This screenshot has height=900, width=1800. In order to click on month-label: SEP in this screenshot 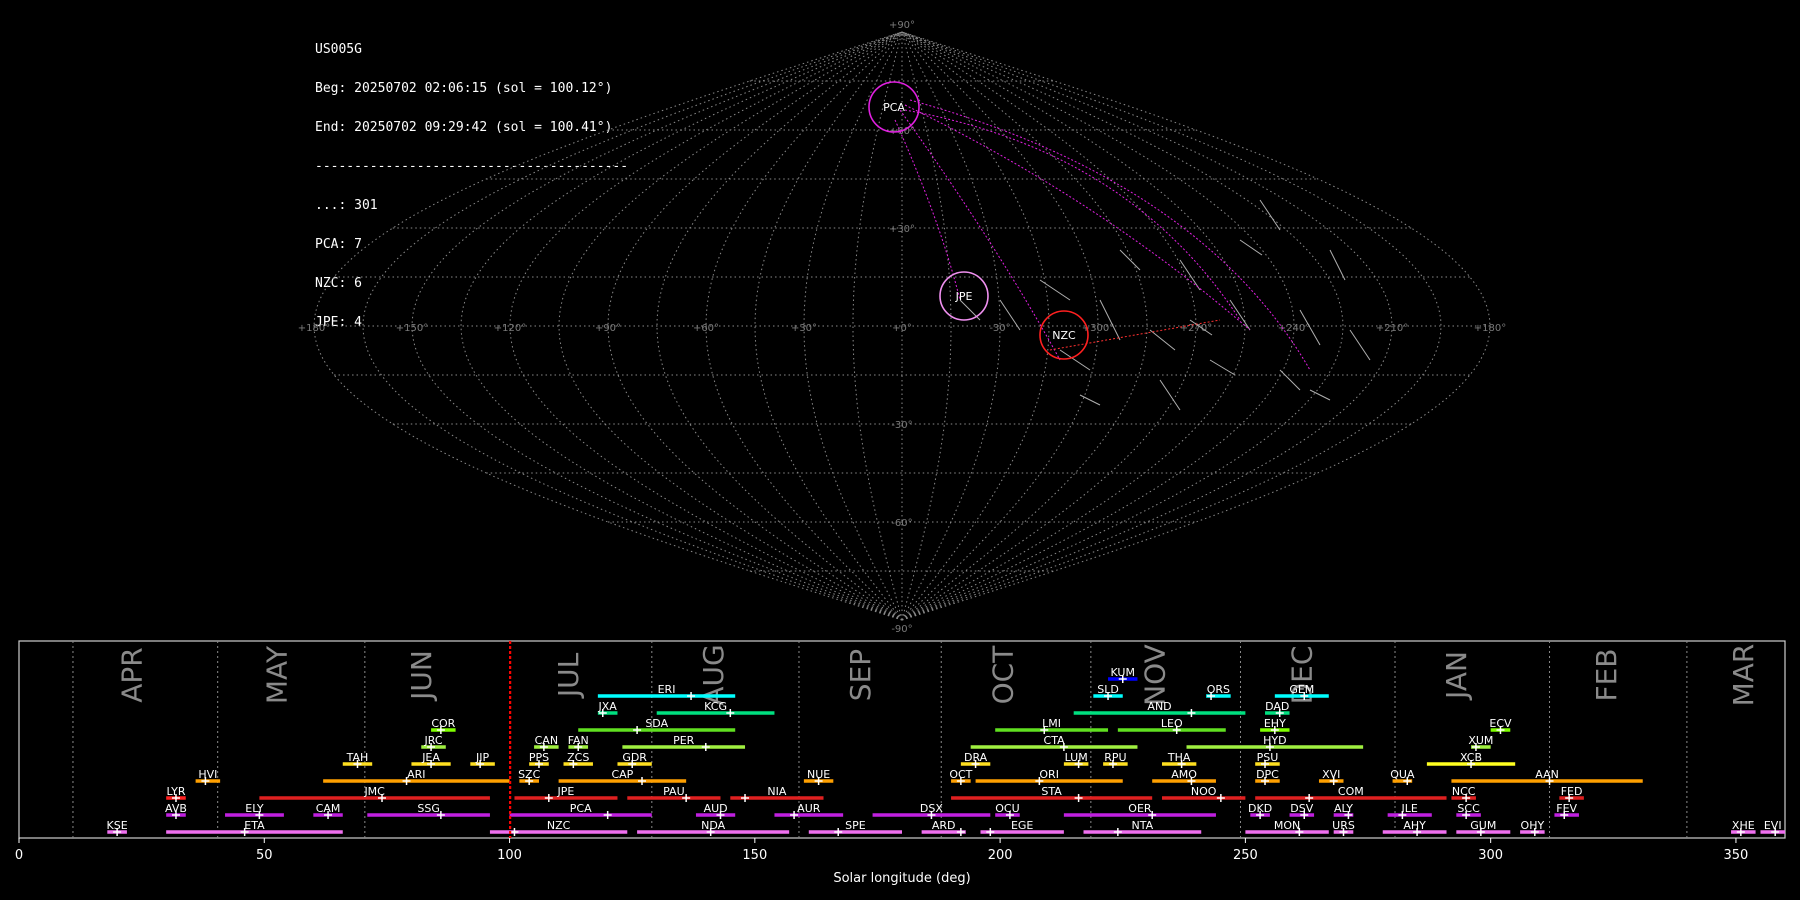, I will do `click(860, 675)`.